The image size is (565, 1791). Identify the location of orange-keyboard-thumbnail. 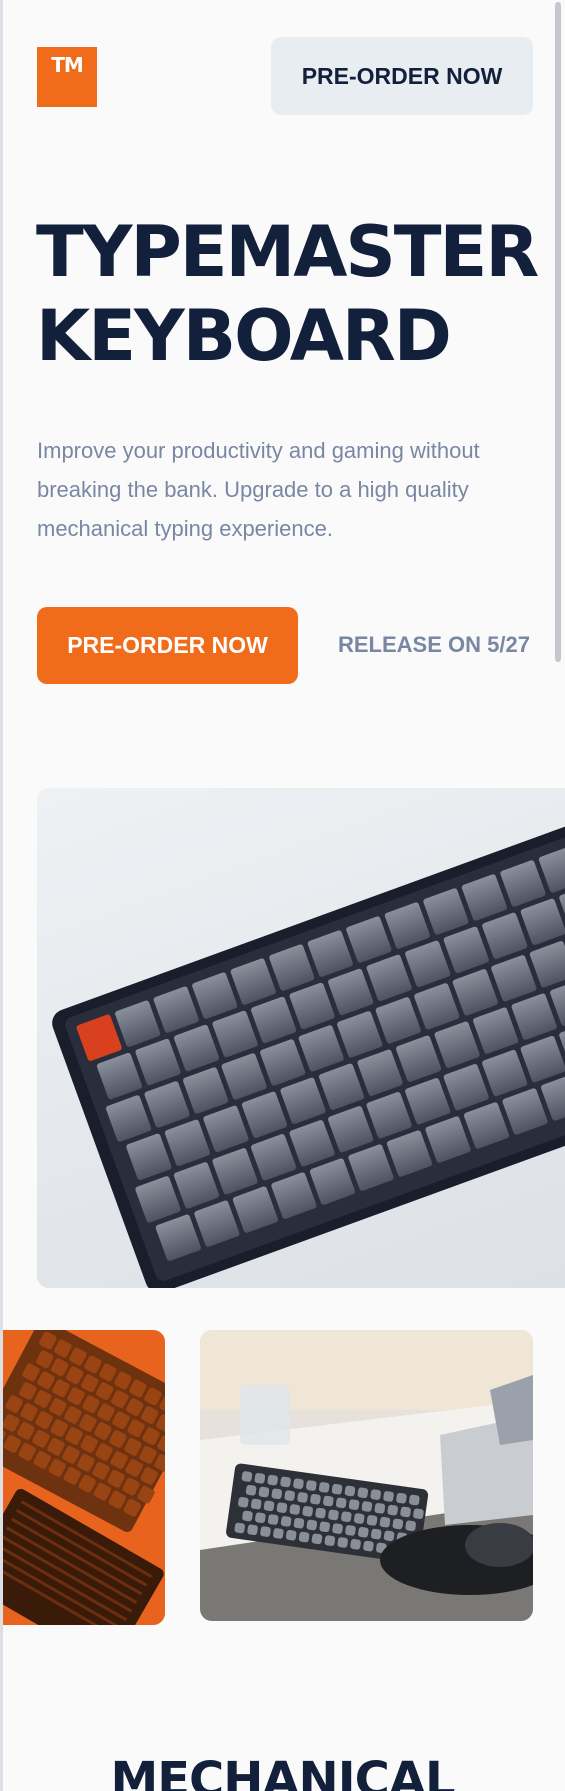
(84, 1477).